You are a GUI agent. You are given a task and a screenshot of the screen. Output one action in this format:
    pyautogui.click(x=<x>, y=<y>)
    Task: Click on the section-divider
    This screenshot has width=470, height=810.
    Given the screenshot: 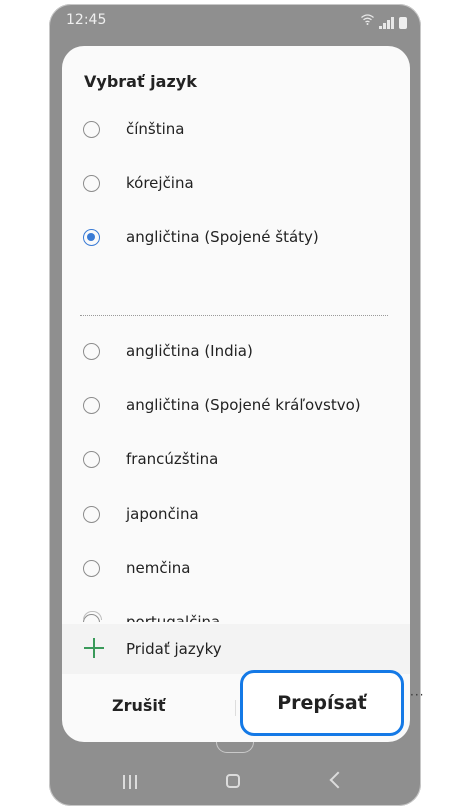 What is the action you would take?
    pyautogui.click(x=234, y=315)
    